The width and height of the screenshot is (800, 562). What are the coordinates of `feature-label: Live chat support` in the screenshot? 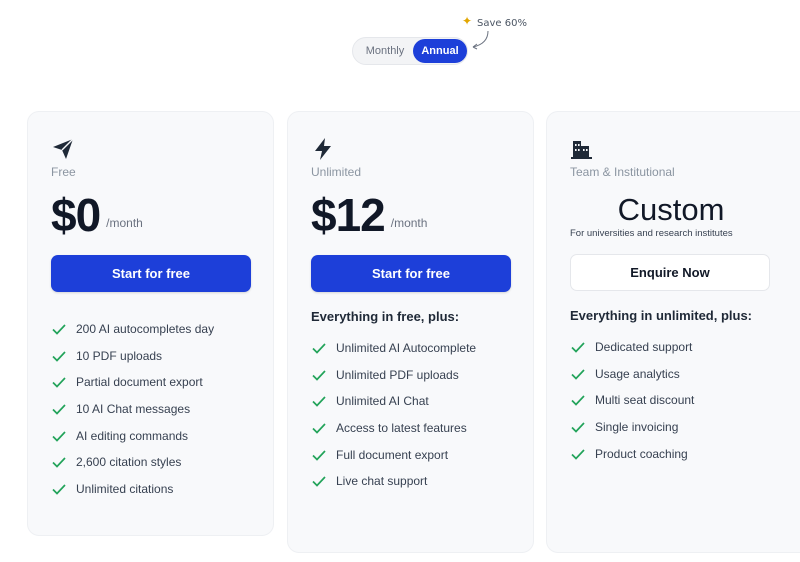 It's located at (382, 481).